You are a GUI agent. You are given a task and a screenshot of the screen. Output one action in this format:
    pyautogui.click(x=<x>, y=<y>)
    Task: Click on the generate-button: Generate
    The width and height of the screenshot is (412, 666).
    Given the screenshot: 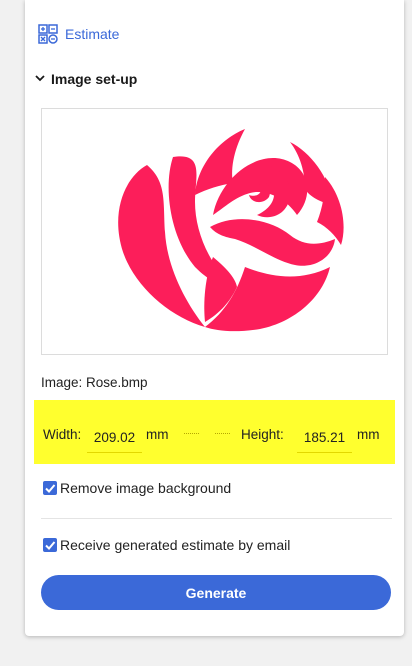 What is the action you would take?
    pyautogui.click(x=216, y=592)
    